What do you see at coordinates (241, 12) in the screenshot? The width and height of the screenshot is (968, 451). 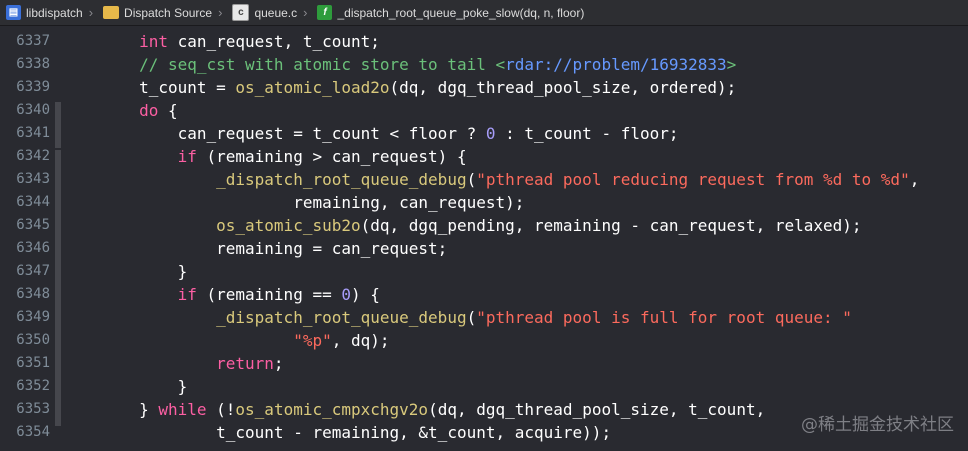 I see `c-file-icon: c` at bounding box center [241, 12].